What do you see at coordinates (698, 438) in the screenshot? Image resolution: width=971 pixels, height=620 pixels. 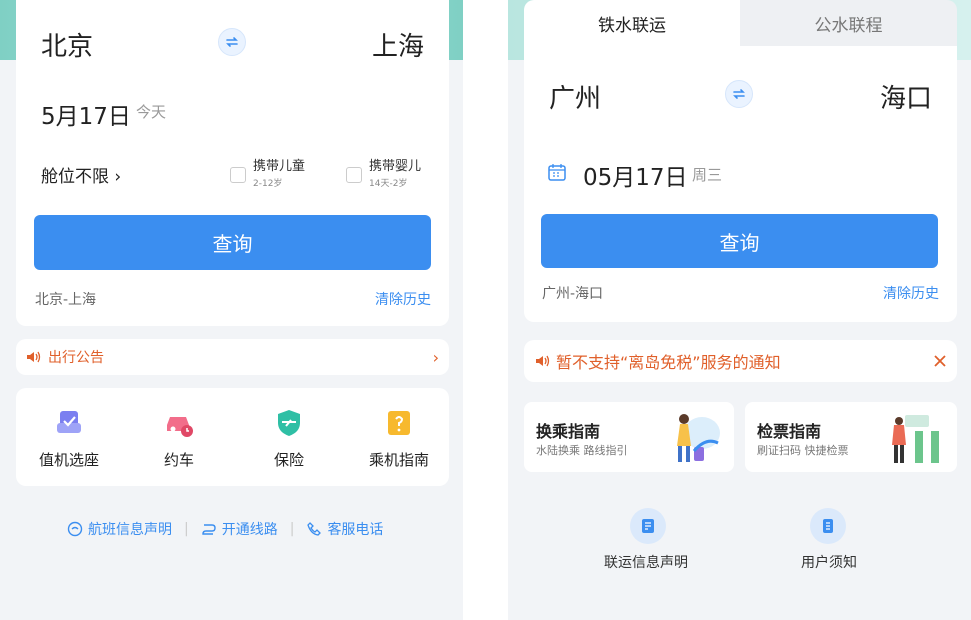 I see `traveler-illustration-icon` at bounding box center [698, 438].